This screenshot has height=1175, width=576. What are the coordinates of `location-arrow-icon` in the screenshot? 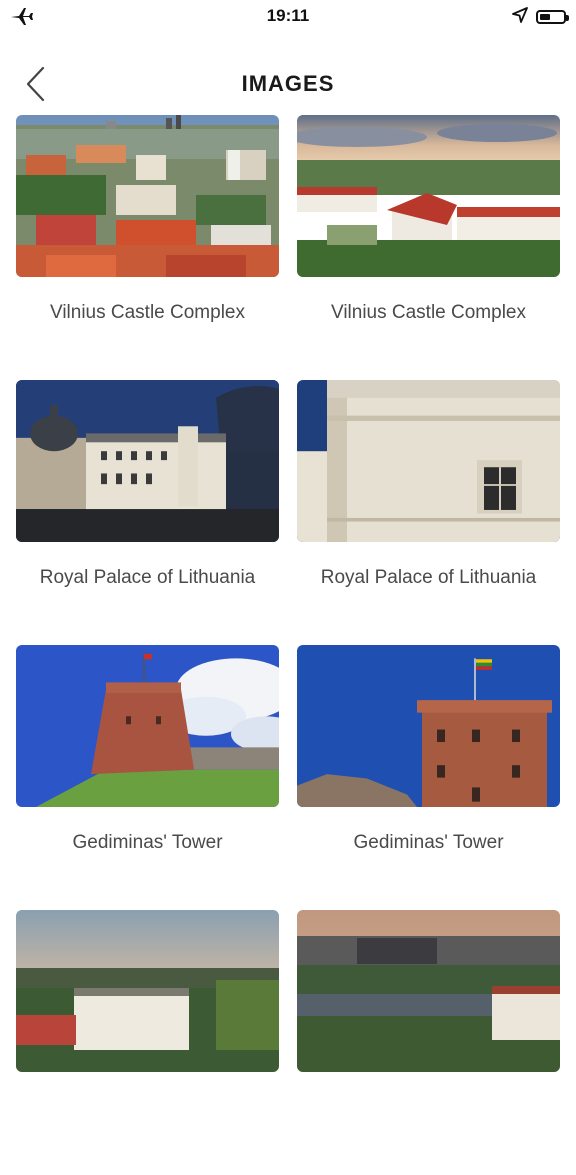 It's located at (520, 17).